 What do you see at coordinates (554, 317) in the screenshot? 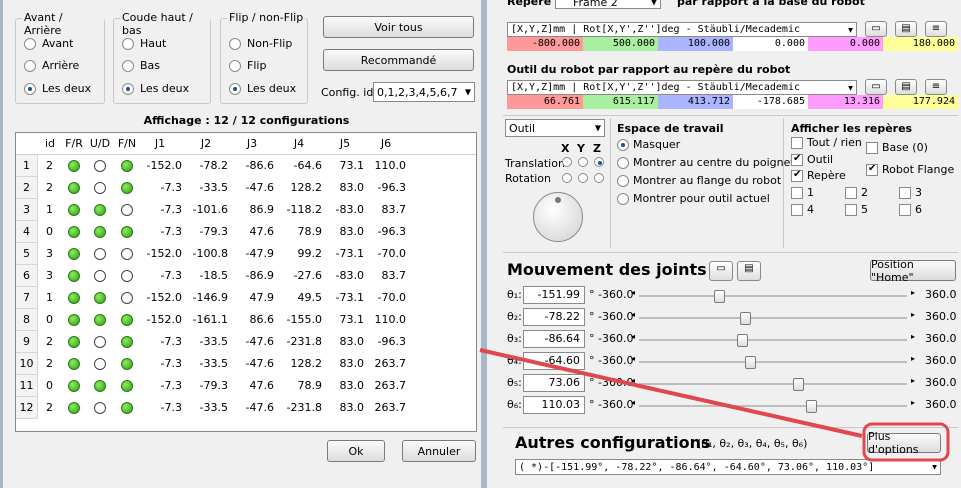
I see `joint-value-input: -78.22` at bounding box center [554, 317].